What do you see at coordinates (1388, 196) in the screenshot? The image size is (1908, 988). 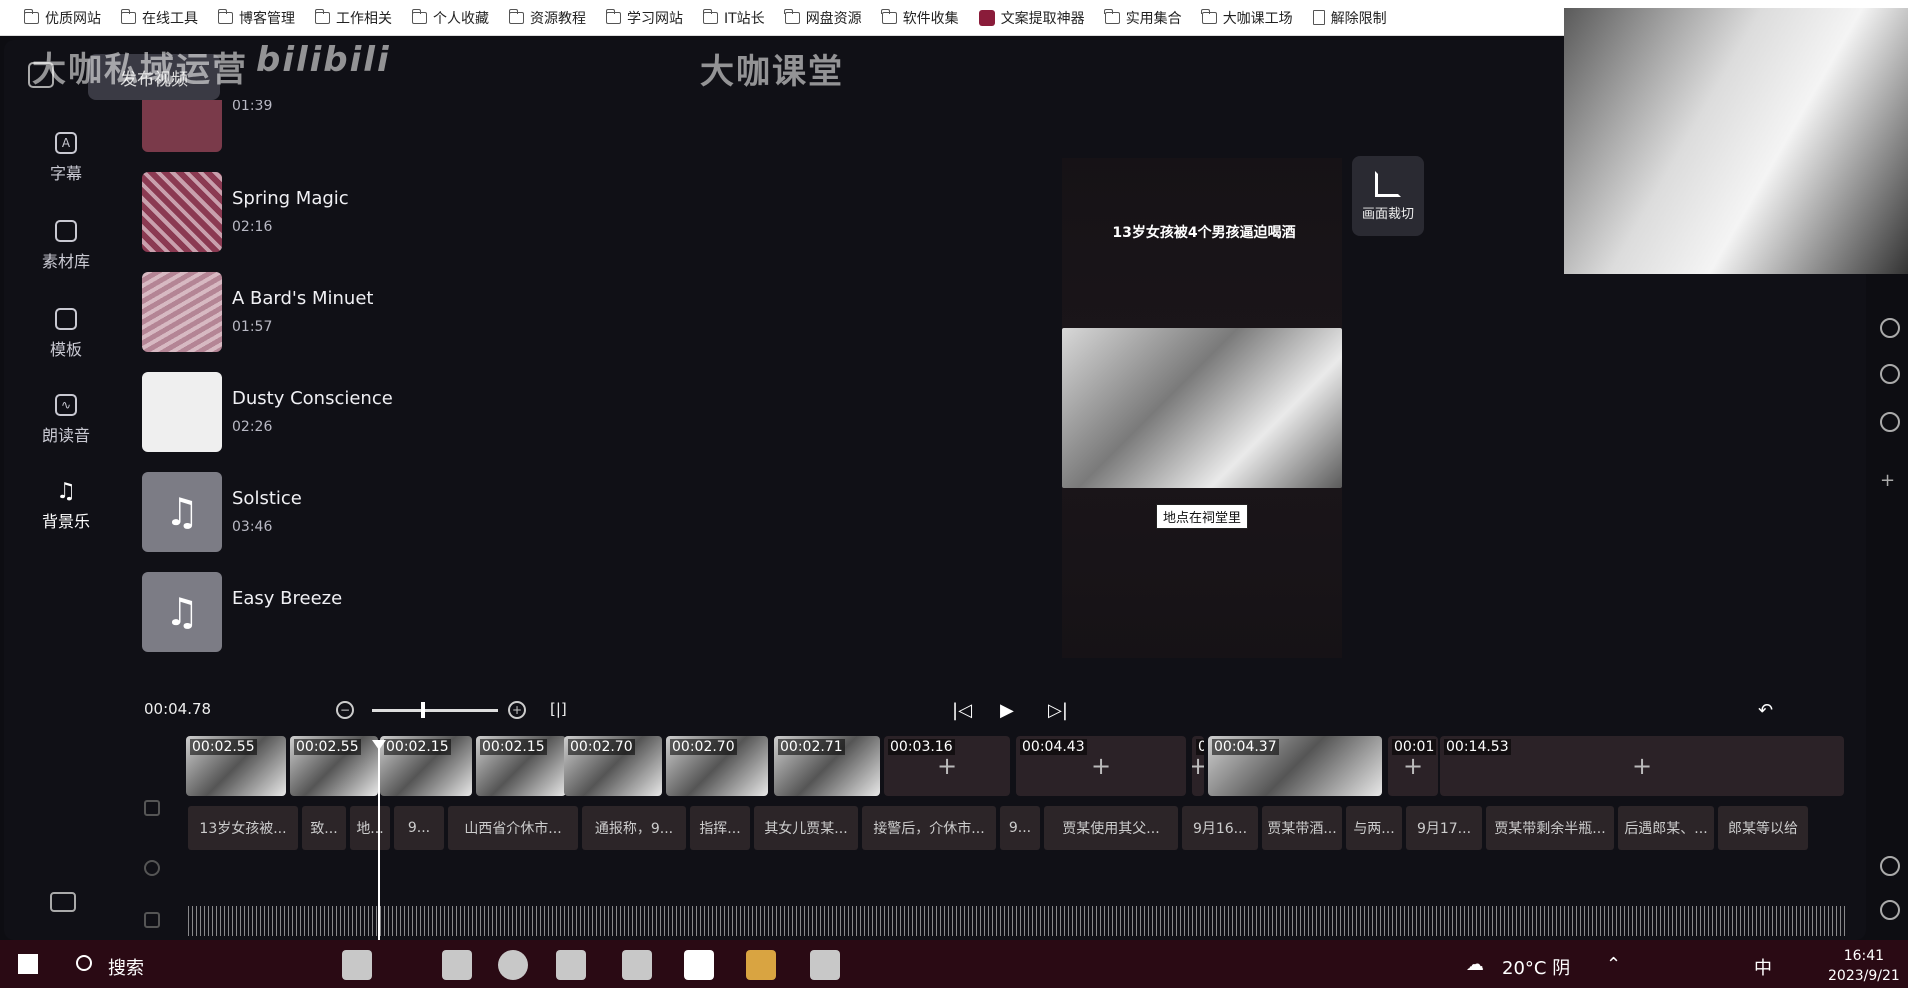 I see `crop-button: 画面裁切` at bounding box center [1388, 196].